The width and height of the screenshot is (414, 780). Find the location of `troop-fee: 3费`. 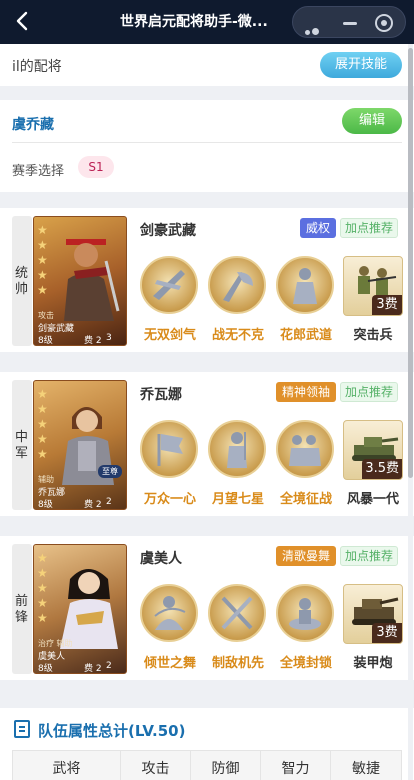

troop-fee: 3费 is located at coordinates (387, 305).